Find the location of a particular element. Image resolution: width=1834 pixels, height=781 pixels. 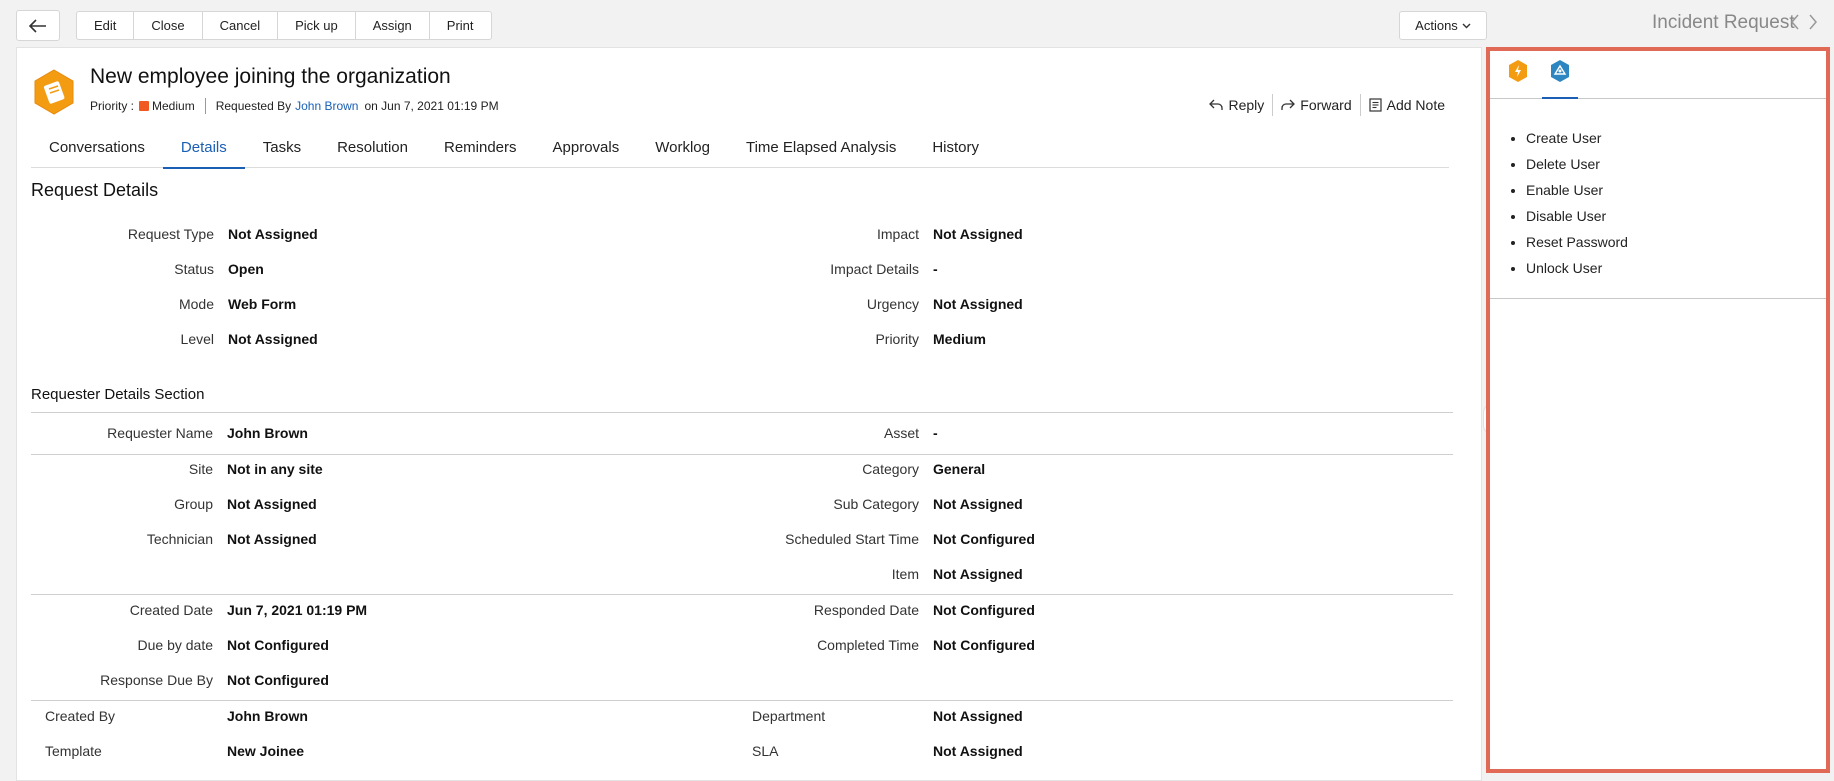

field-label: Scheduled Start Time is located at coordinates (852, 539).